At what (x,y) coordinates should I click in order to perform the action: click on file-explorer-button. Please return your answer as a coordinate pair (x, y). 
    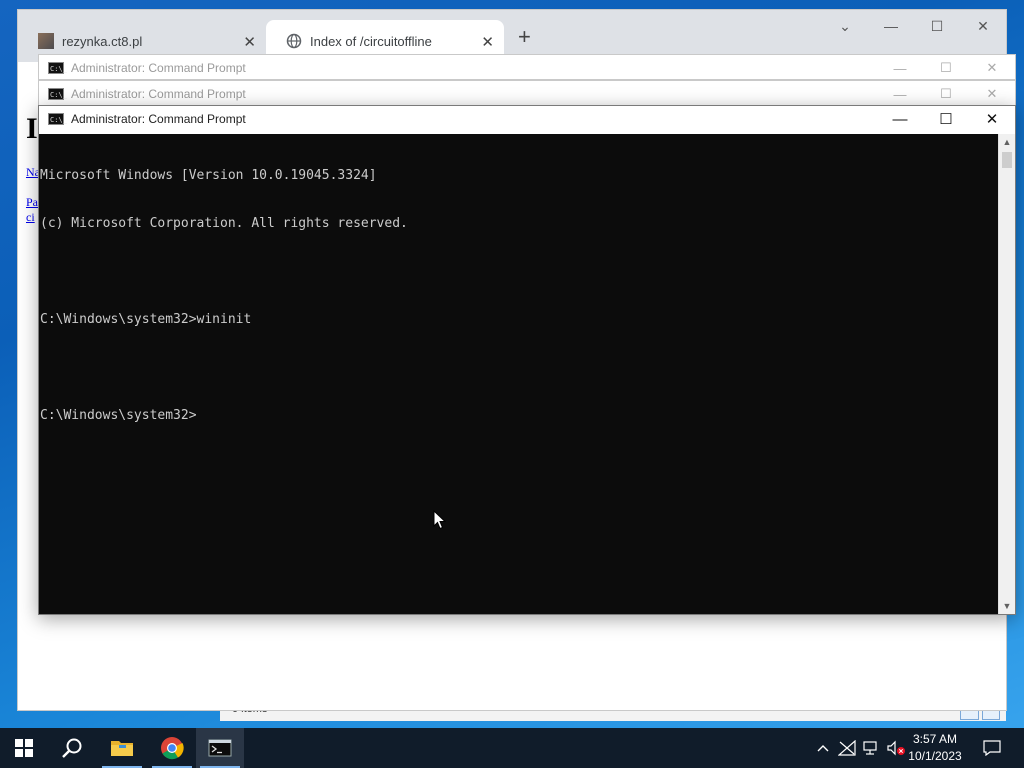
    Looking at the image, I should click on (122, 748).